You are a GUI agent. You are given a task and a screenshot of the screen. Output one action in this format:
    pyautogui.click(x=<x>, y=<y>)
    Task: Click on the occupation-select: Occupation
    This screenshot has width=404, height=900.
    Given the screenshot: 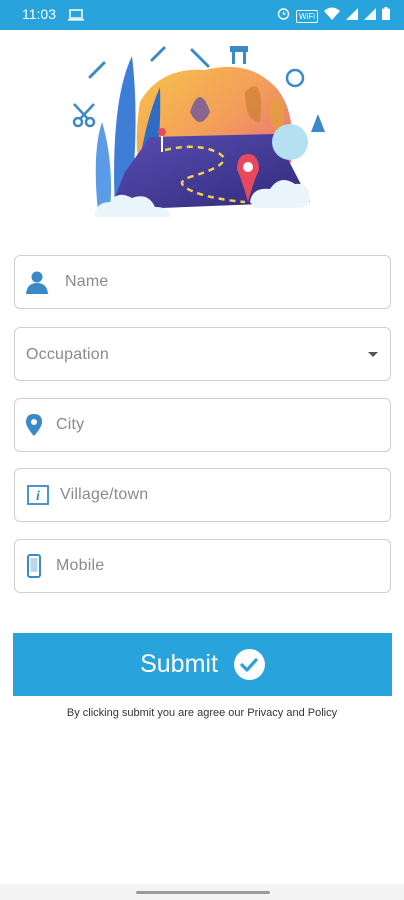 What is the action you would take?
    pyautogui.click(x=202, y=354)
    